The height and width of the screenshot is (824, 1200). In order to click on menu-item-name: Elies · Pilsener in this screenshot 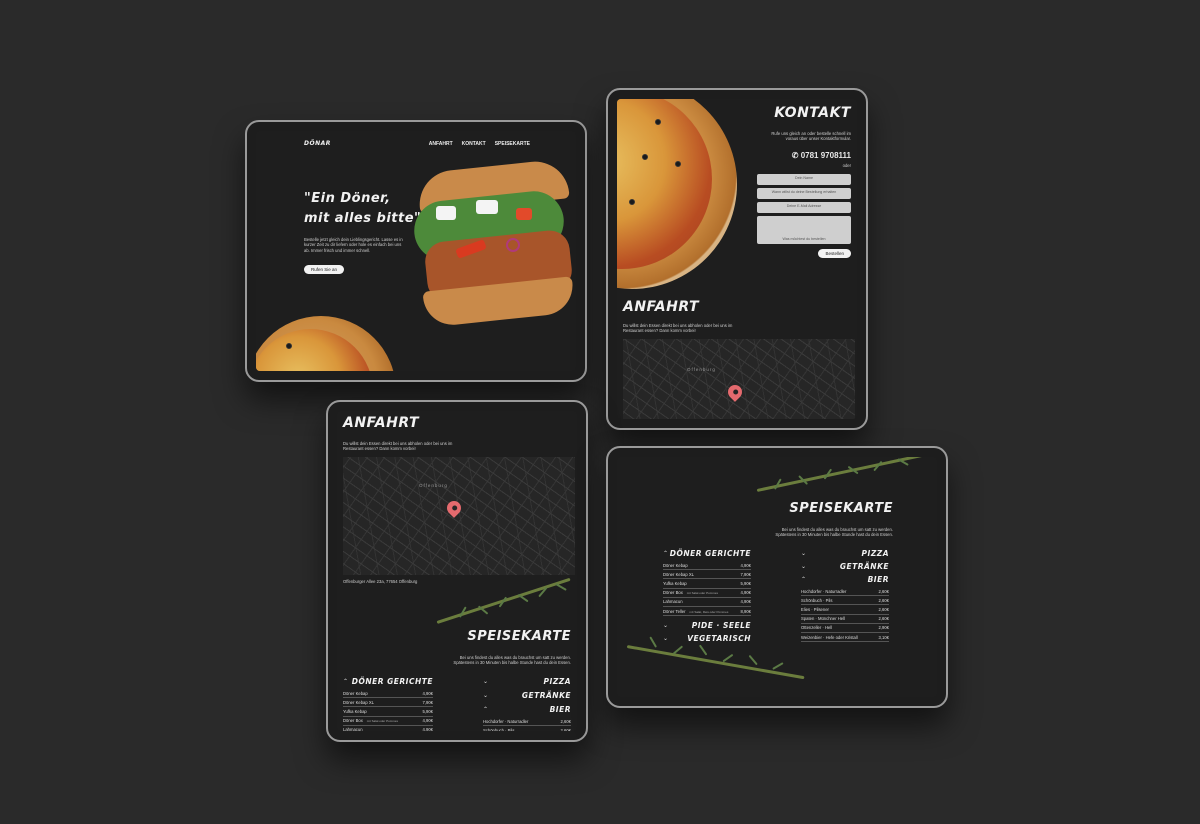, I will do `click(815, 609)`.